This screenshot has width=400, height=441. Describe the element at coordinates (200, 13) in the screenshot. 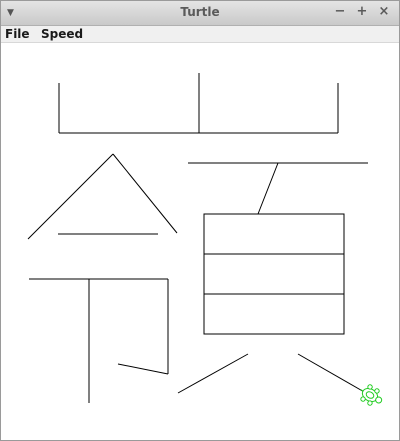

I see `title-bar: ▼ Turtle − + ×` at that location.